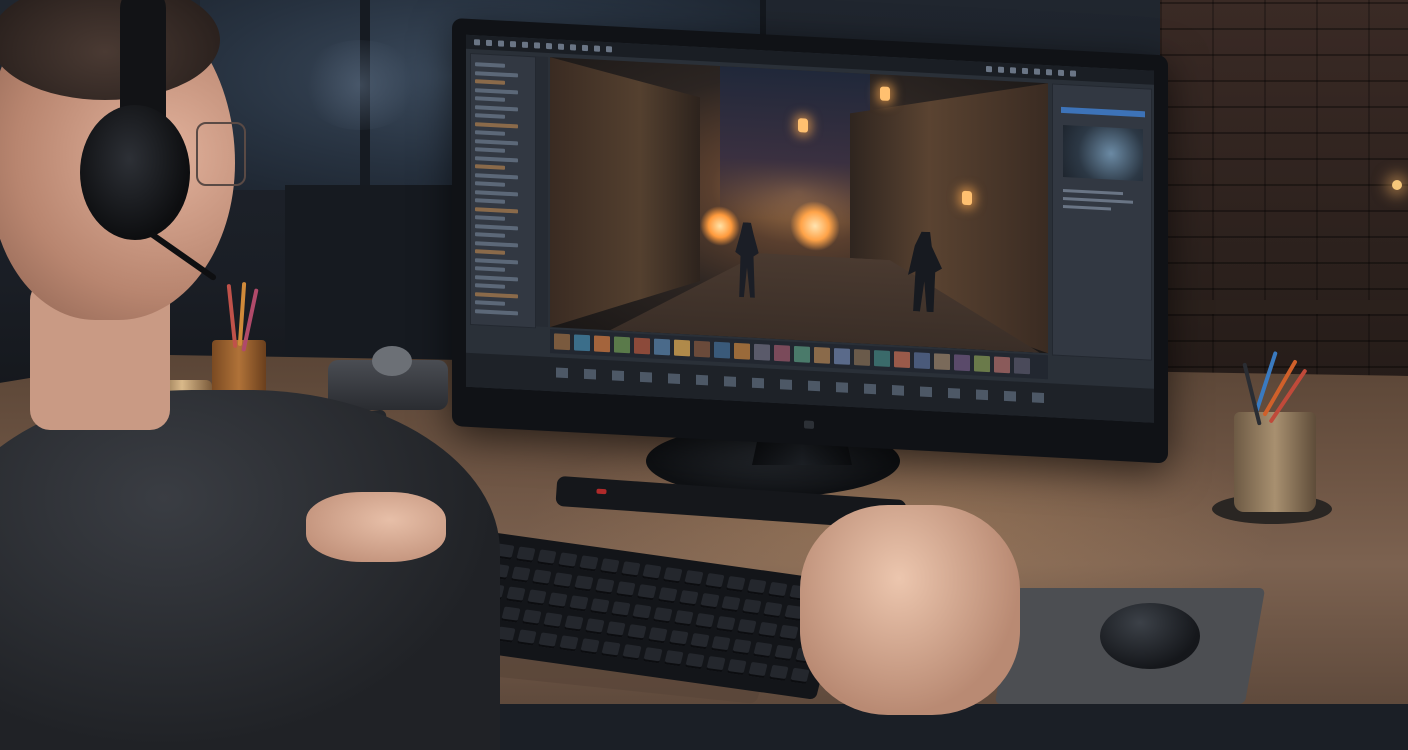 Image resolution: width=1408 pixels, height=750 pixels. I want to click on game-viewport, so click(799, 205).